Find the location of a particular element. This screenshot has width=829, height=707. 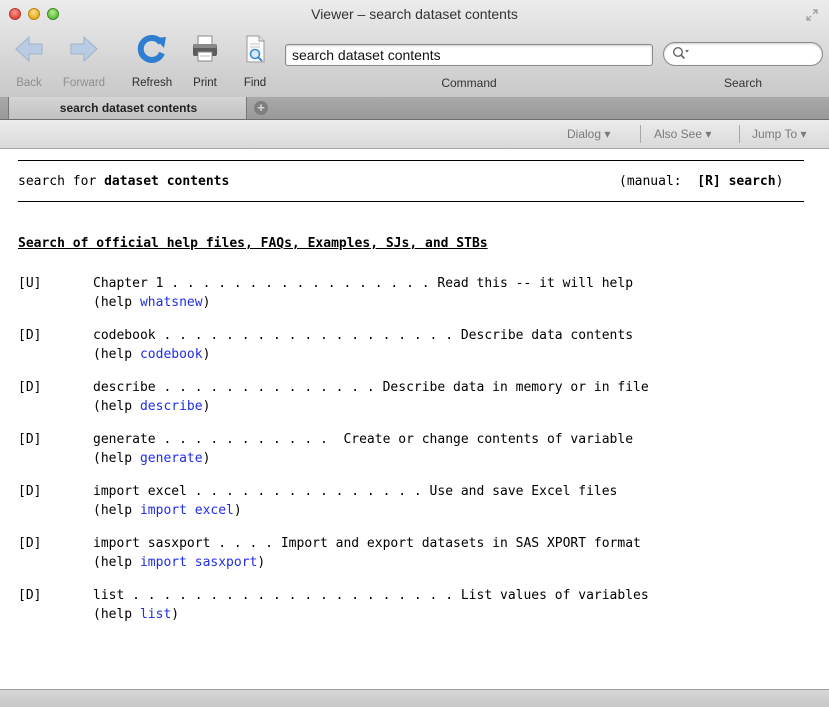

manual-ref-link: [R] search is located at coordinates (736, 181).